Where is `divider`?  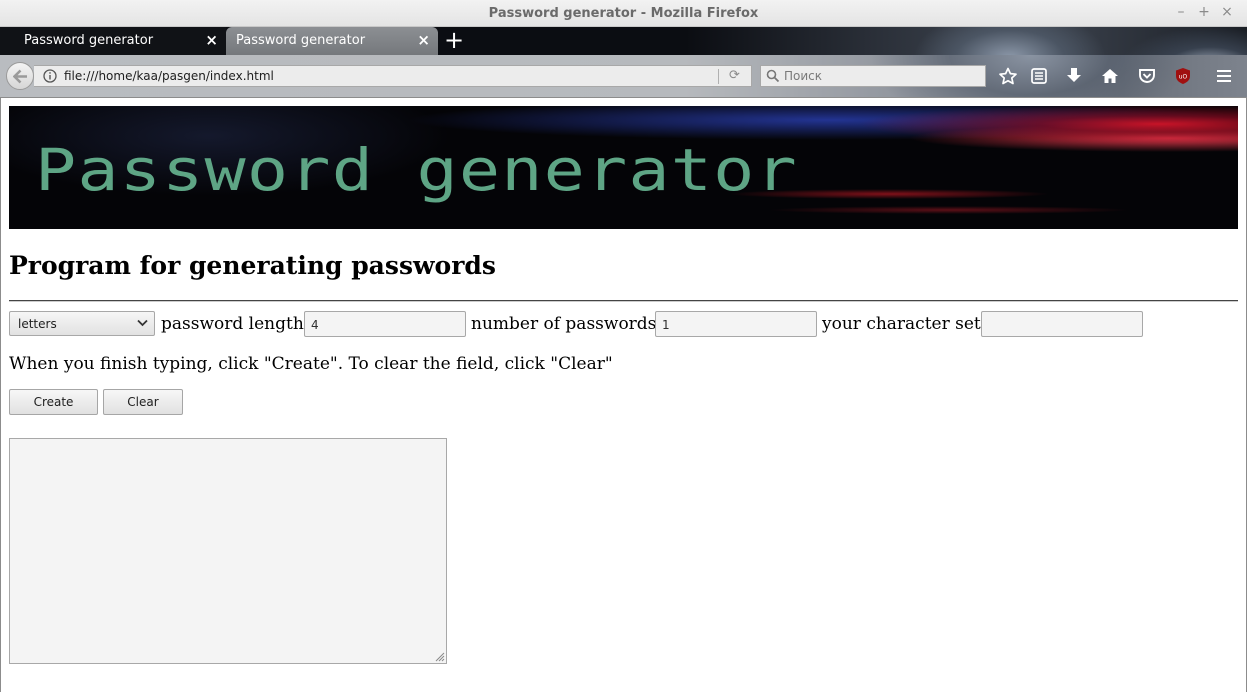 divider is located at coordinates (623, 301).